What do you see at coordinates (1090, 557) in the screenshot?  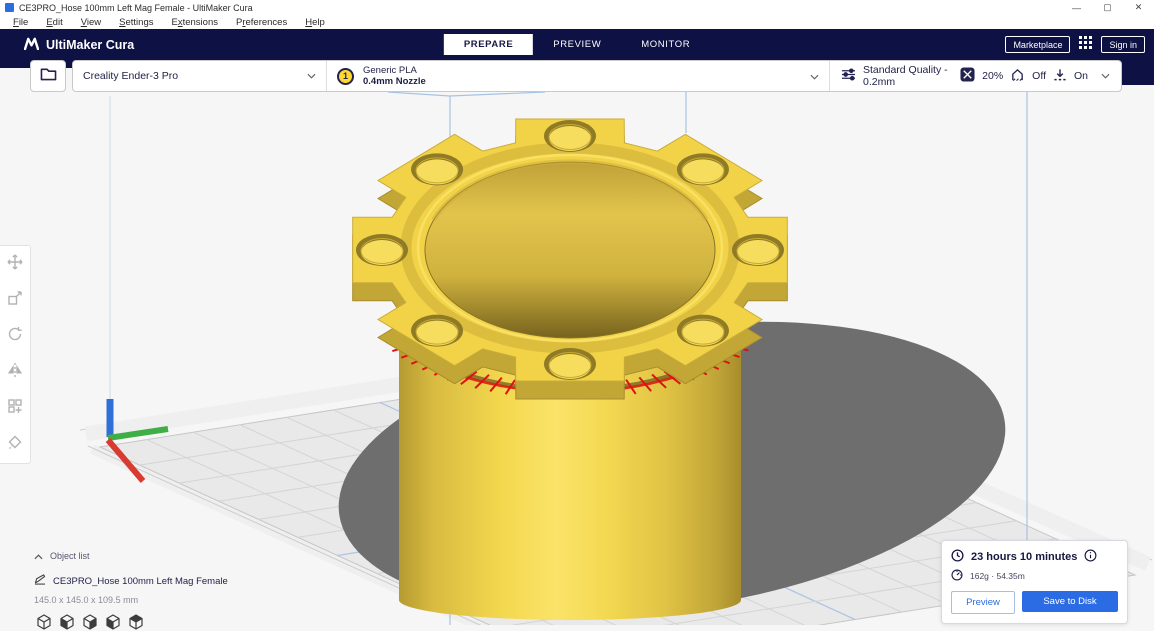 I see `info-icon` at bounding box center [1090, 557].